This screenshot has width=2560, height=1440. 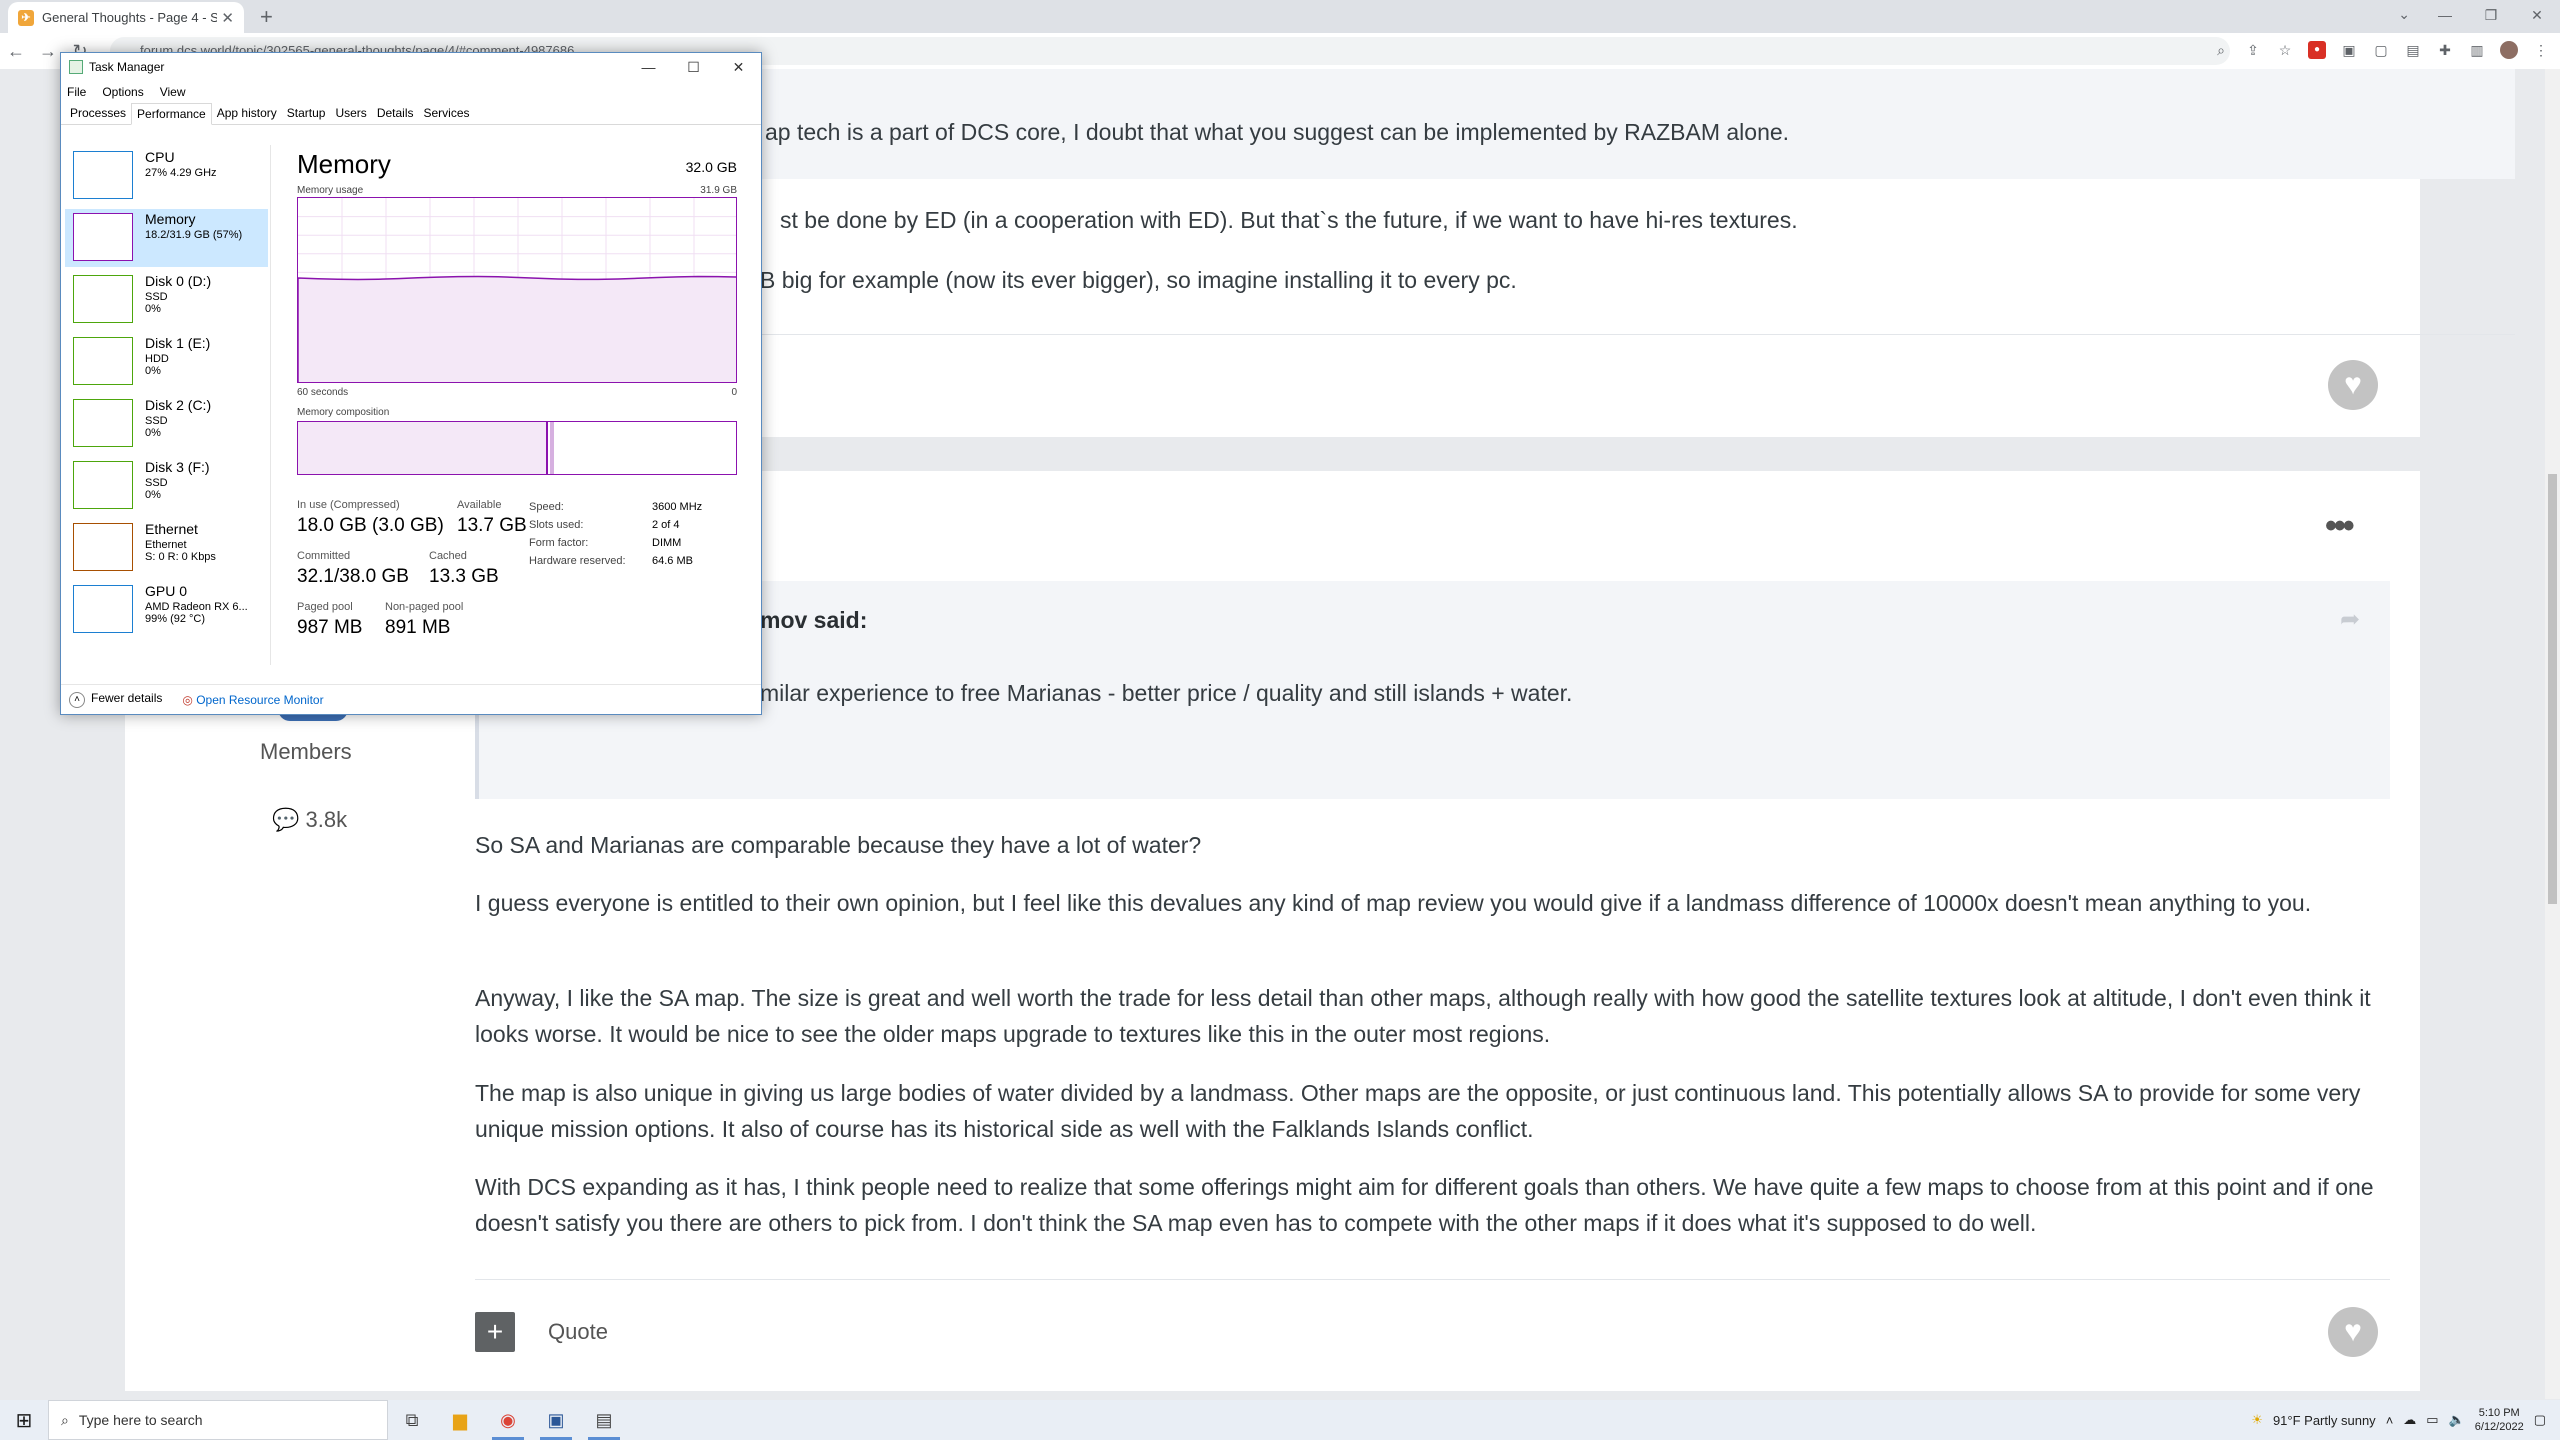 I want to click on page-scrollbar, so click(x=2552, y=734).